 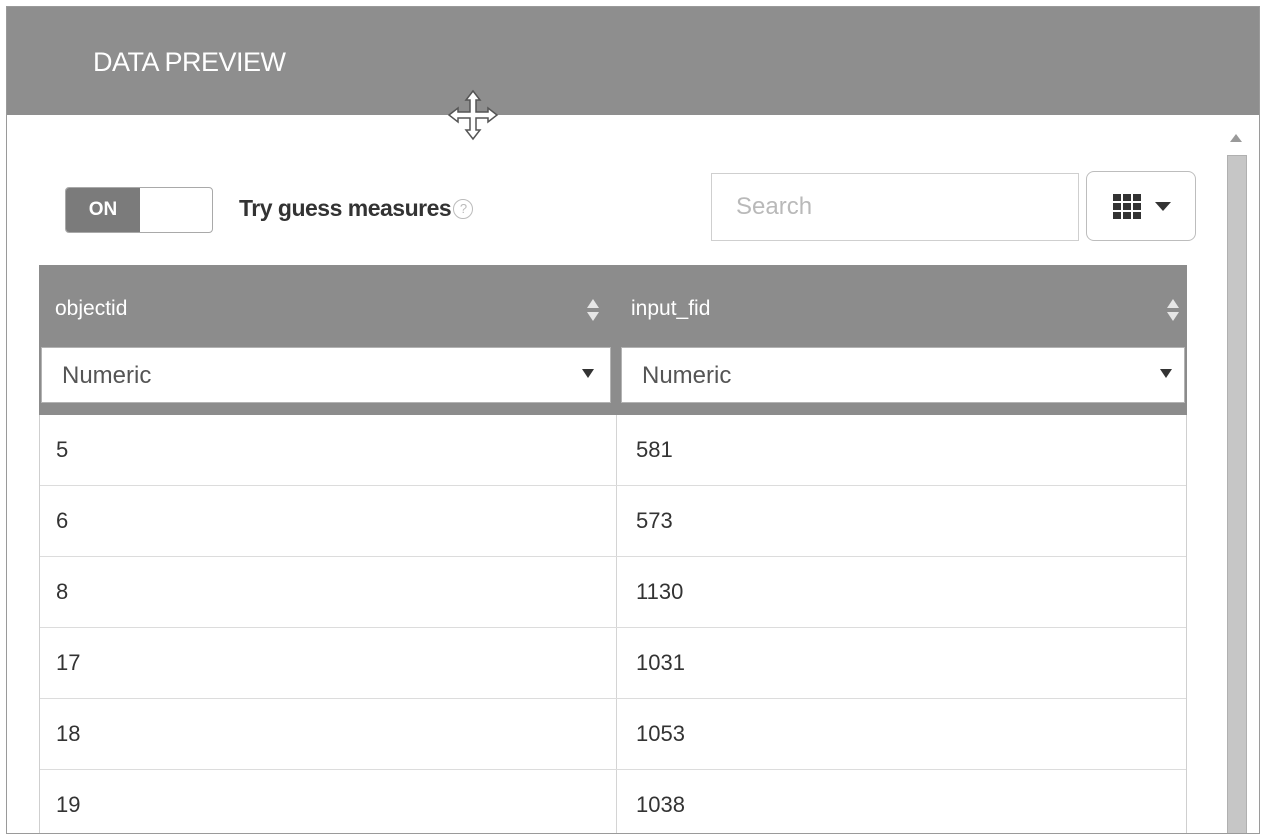 What do you see at coordinates (103, 210) in the screenshot?
I see `toggle-on-state: ON` at bounding box center [103, 210].